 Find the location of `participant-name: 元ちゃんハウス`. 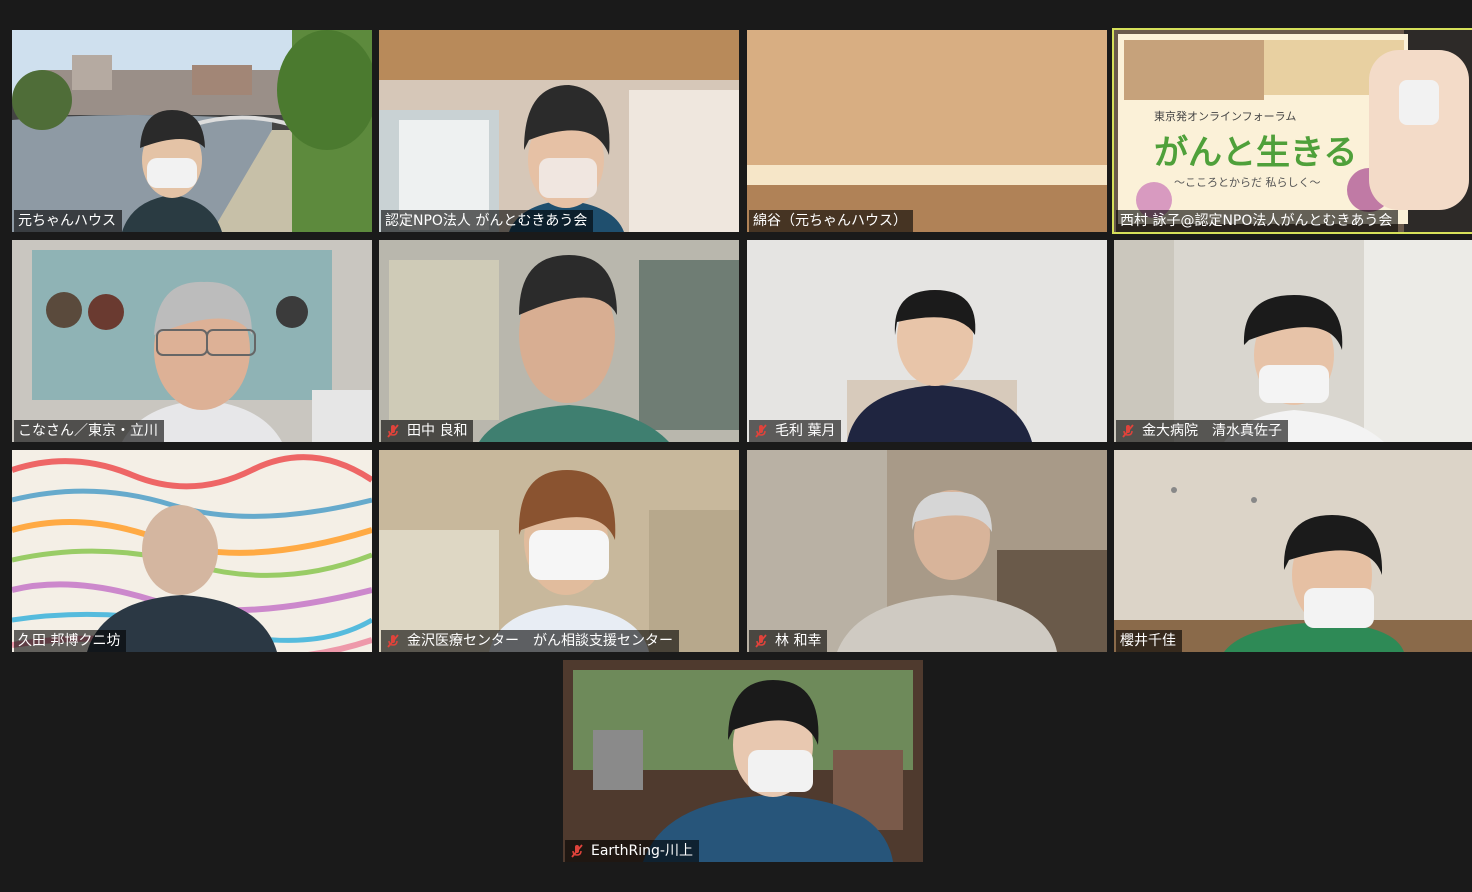

participant-name: 元ちゃんハウス is located at coordinates (67, 221).